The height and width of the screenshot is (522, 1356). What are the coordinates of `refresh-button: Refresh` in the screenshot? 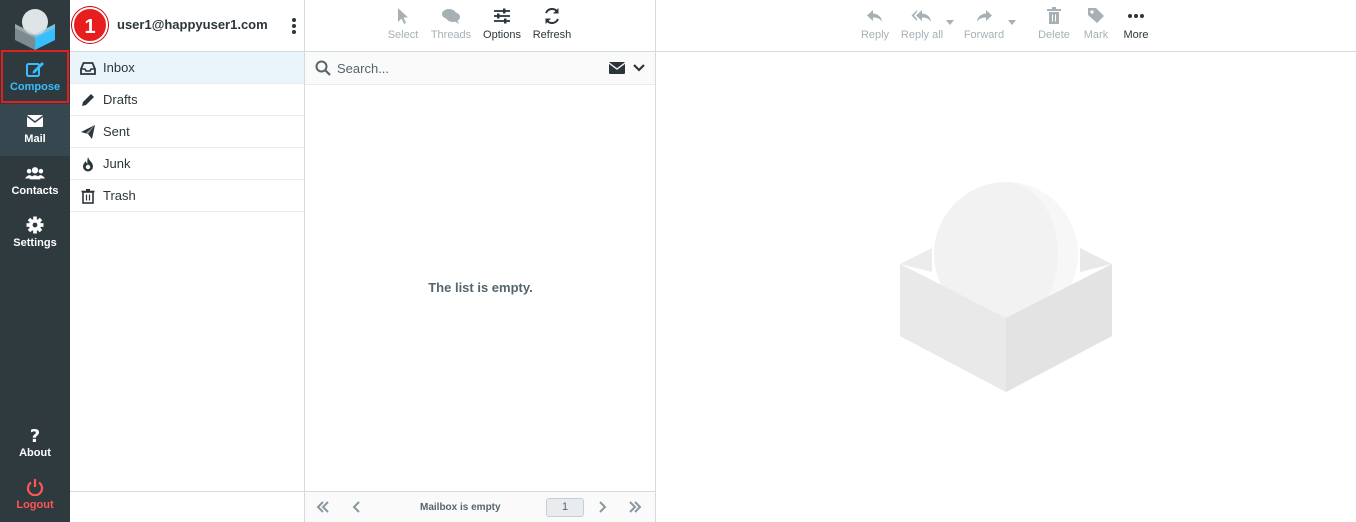 It's located at (552, 23).